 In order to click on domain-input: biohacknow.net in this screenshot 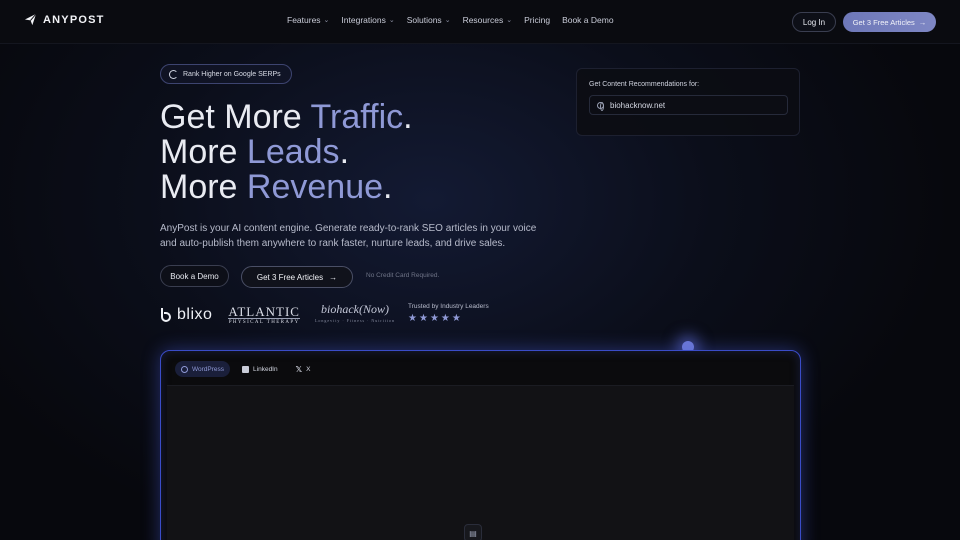, I will do `click(688, 105)`.